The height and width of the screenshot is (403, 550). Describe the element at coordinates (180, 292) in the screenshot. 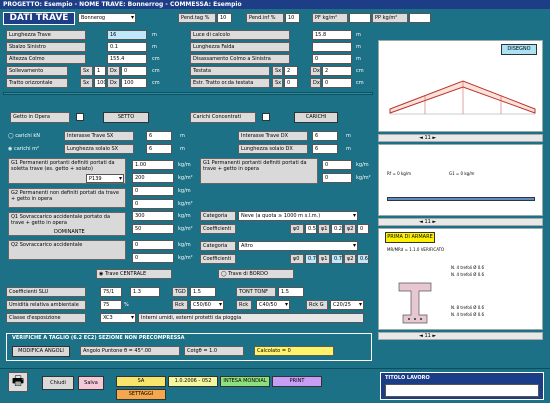

I see `tgd-label: TGD` at that location.